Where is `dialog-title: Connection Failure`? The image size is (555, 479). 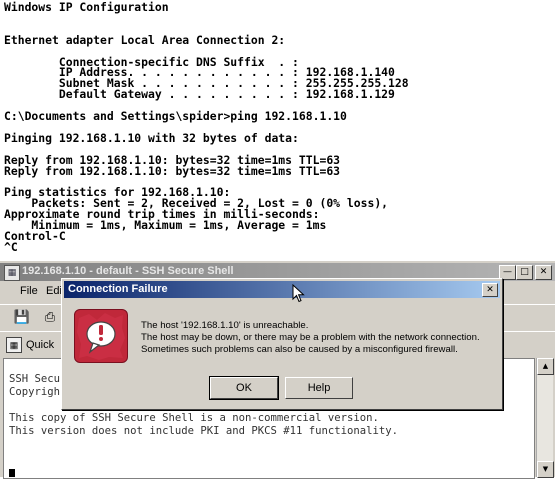
dialog-title: Connection Failure is located at coordinates (118, 289).